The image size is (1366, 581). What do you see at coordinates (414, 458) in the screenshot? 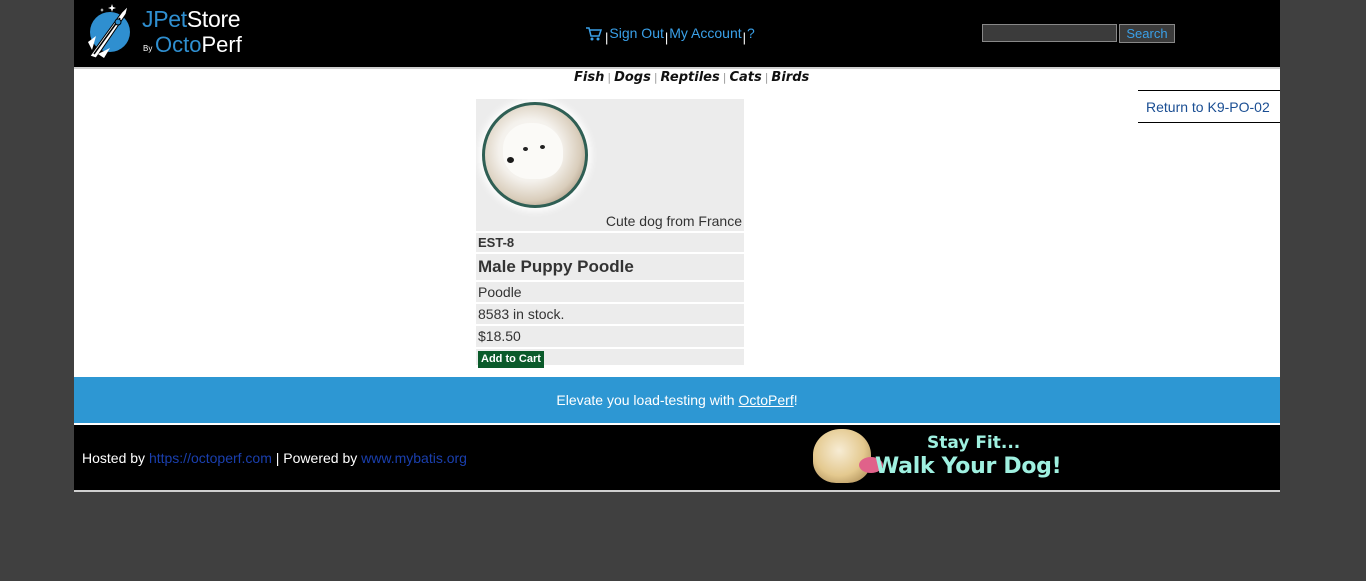
I see `mybatis-link: www.mybatis.org` at bounding box center [414, 458].